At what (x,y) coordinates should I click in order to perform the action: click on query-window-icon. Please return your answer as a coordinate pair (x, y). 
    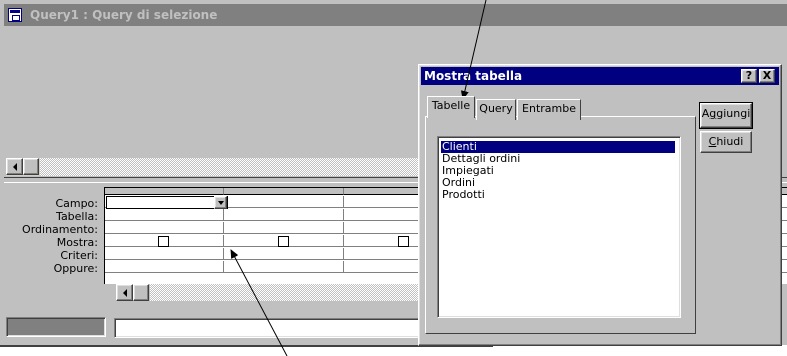
    Looking at the image, I should click on (15, 15).